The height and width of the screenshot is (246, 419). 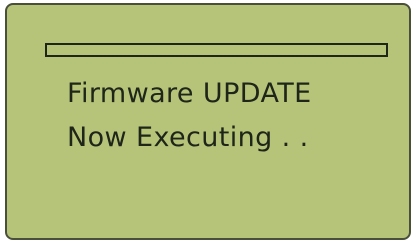 What do you see at coordinates (216, 50) in the screenshot?
I see `update-progress-bar` at bounding box center [216, 50].